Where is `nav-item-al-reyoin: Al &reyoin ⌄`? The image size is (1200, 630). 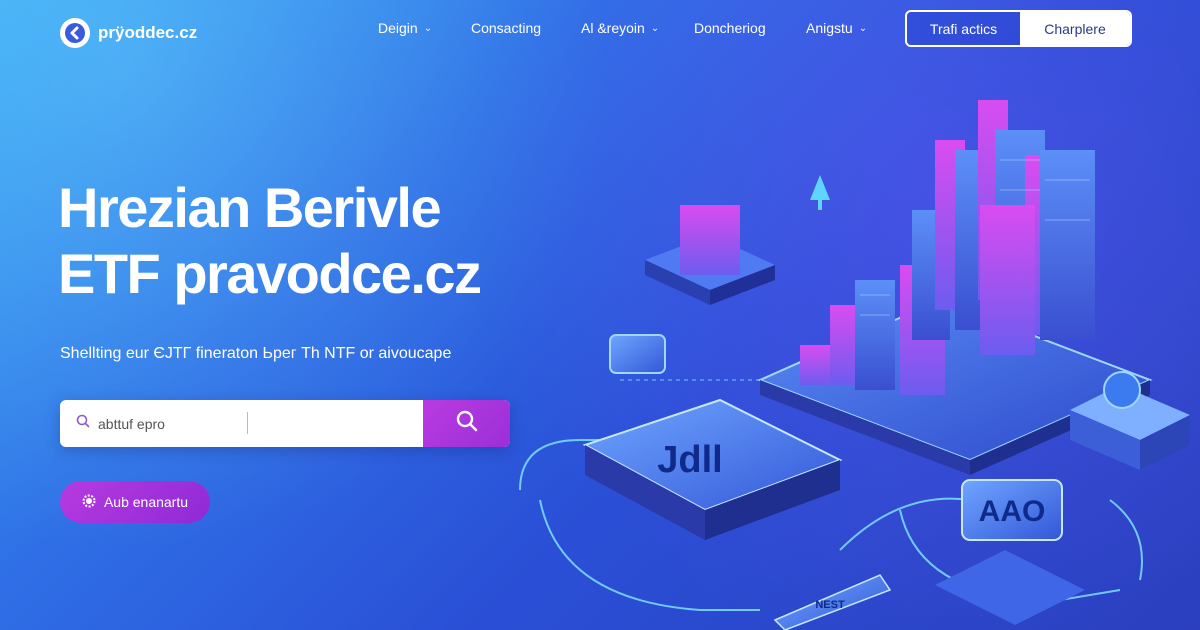 nav-item-al-reyoin: Al &reyoin ⌄ is located at coordinates (637, 28).